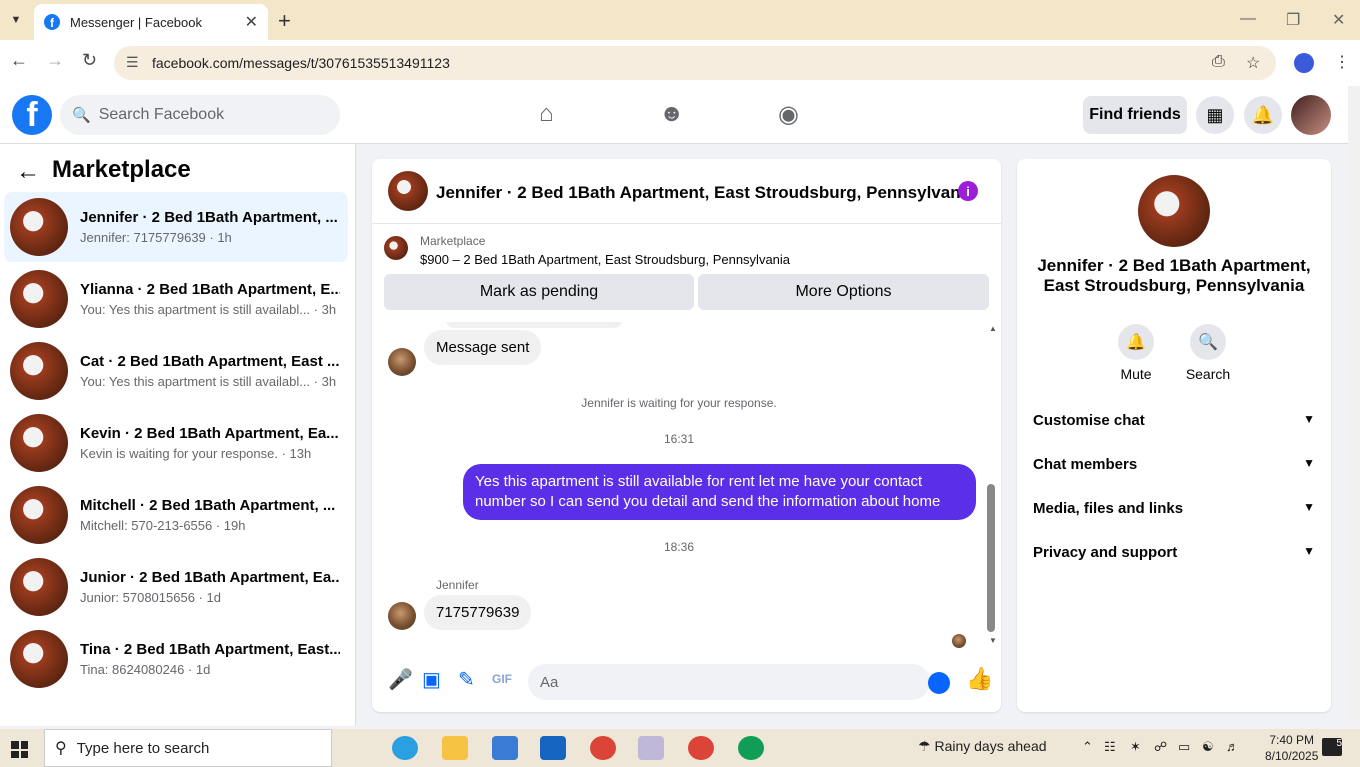 Image resolution: width=1360 pixels, height=767 pixels. I want to click on back-arrow-icon: ←, so click(28, 172).